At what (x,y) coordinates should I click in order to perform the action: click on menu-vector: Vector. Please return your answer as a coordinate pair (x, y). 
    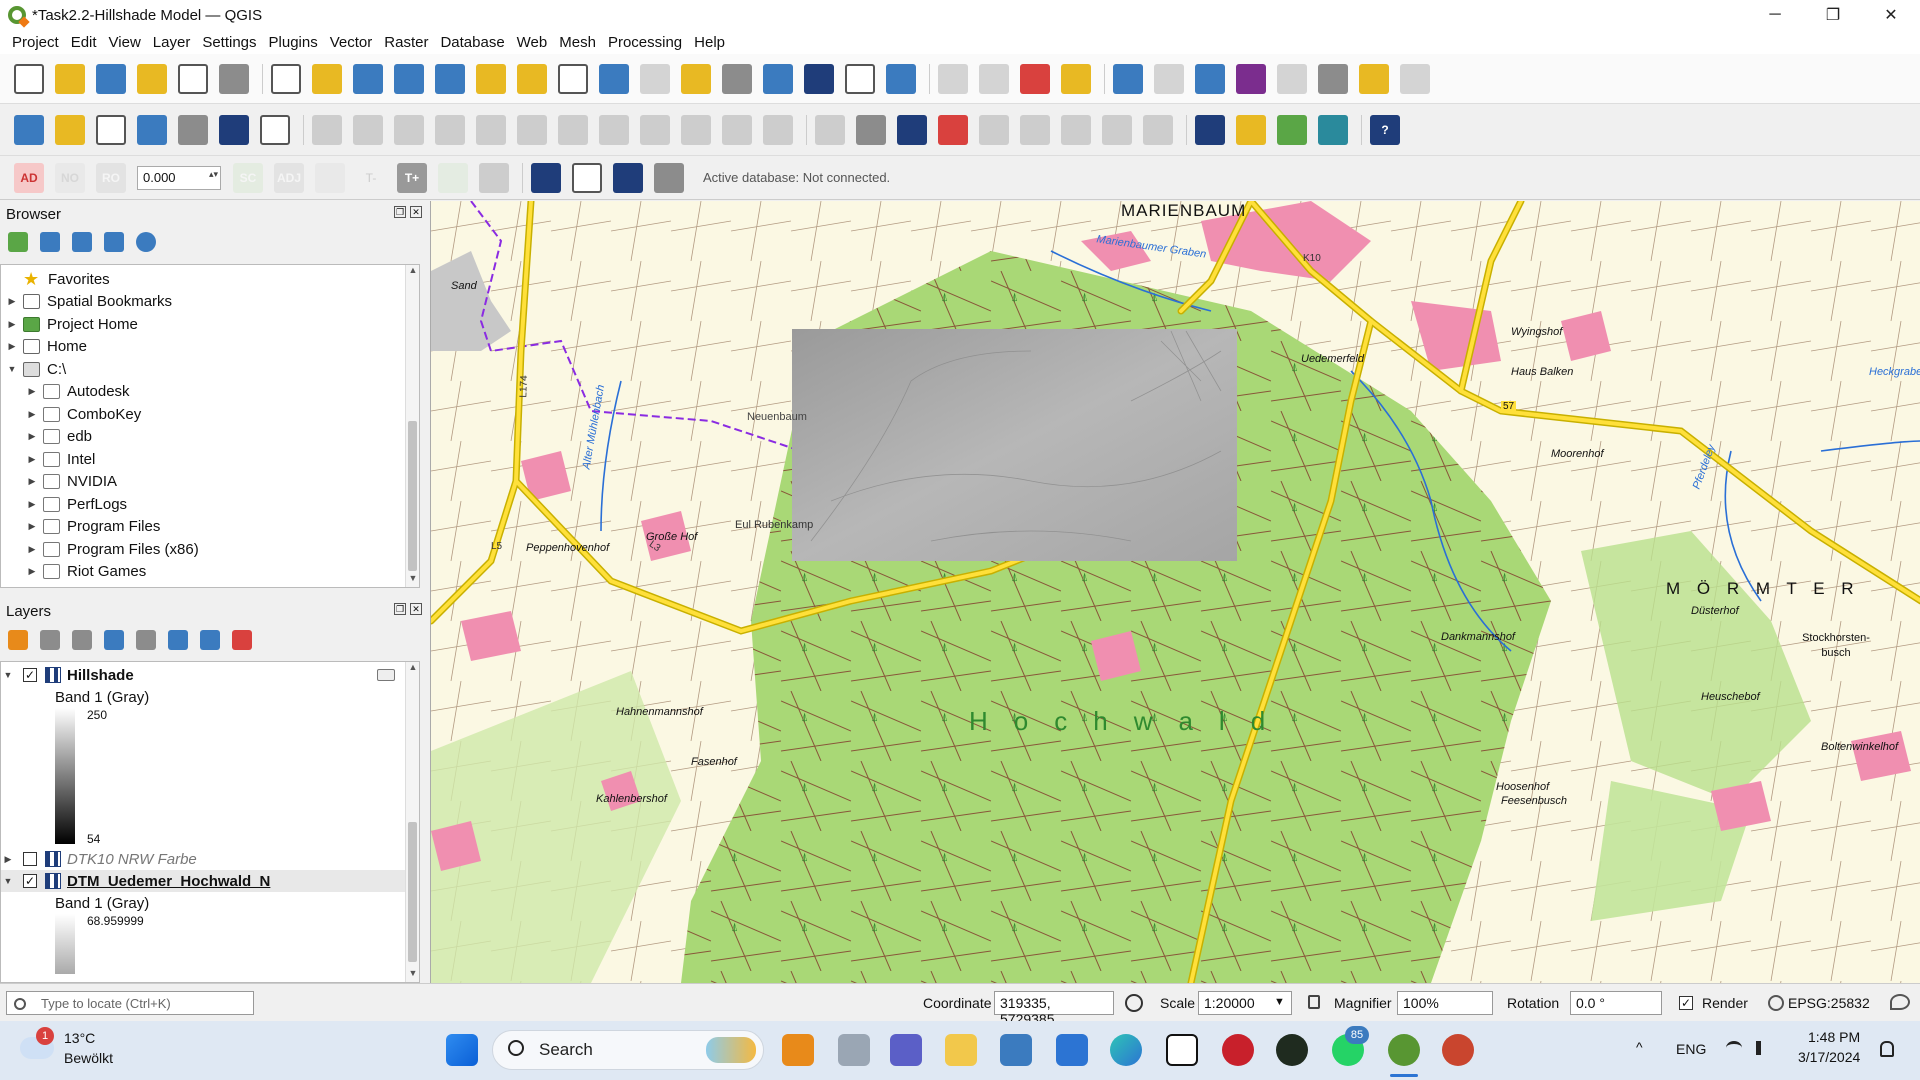
    Looking at the image, I should click on (351, 42).